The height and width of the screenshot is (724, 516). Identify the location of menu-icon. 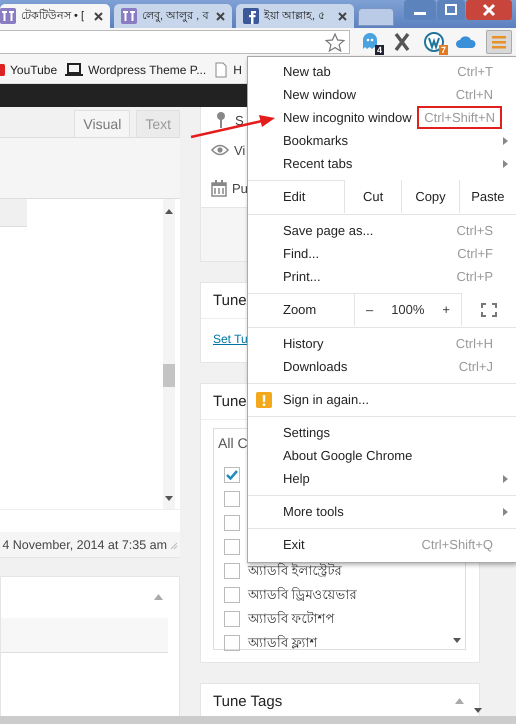
(499, 42).